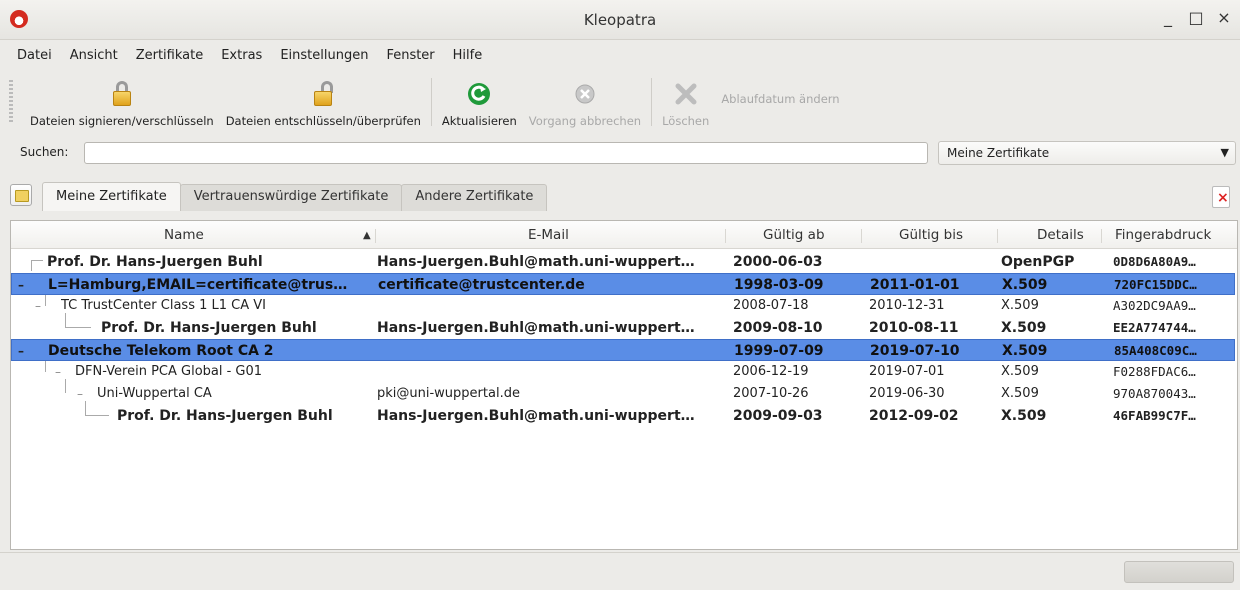 The image size is (1240, 590). I want to click on column-header-name: Name, so click(184, 235).